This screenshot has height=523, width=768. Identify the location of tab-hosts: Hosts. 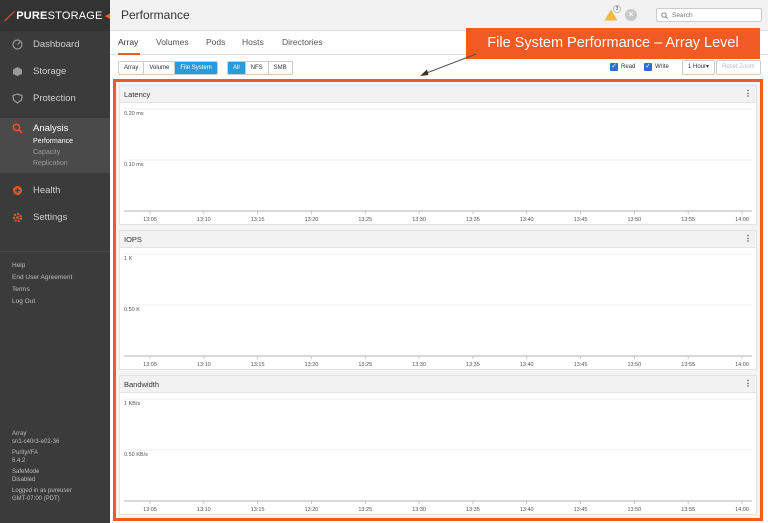
(253, 42).